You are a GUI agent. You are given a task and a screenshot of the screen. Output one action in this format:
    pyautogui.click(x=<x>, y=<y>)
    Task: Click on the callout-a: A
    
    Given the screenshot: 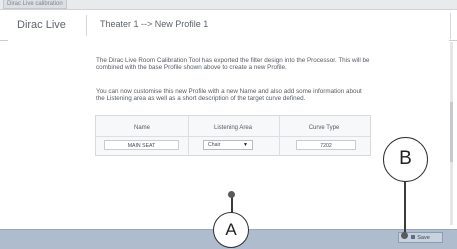 What is the action you would take?
    pyautogui.click(x=231, y=230)
    